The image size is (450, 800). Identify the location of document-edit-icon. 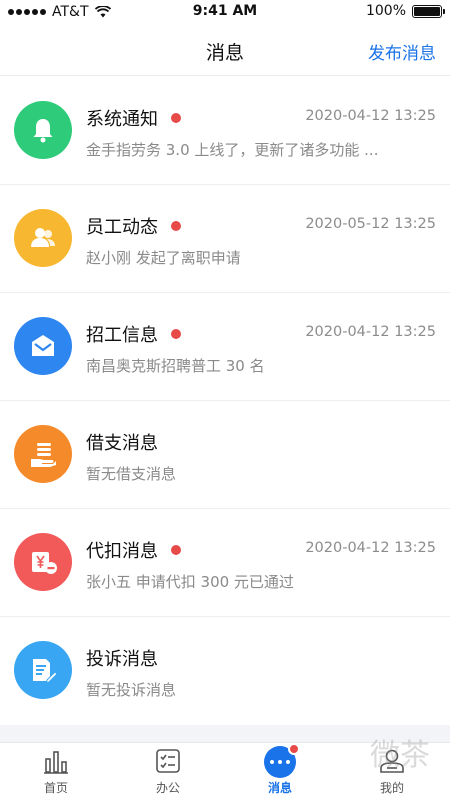
(43, 670).